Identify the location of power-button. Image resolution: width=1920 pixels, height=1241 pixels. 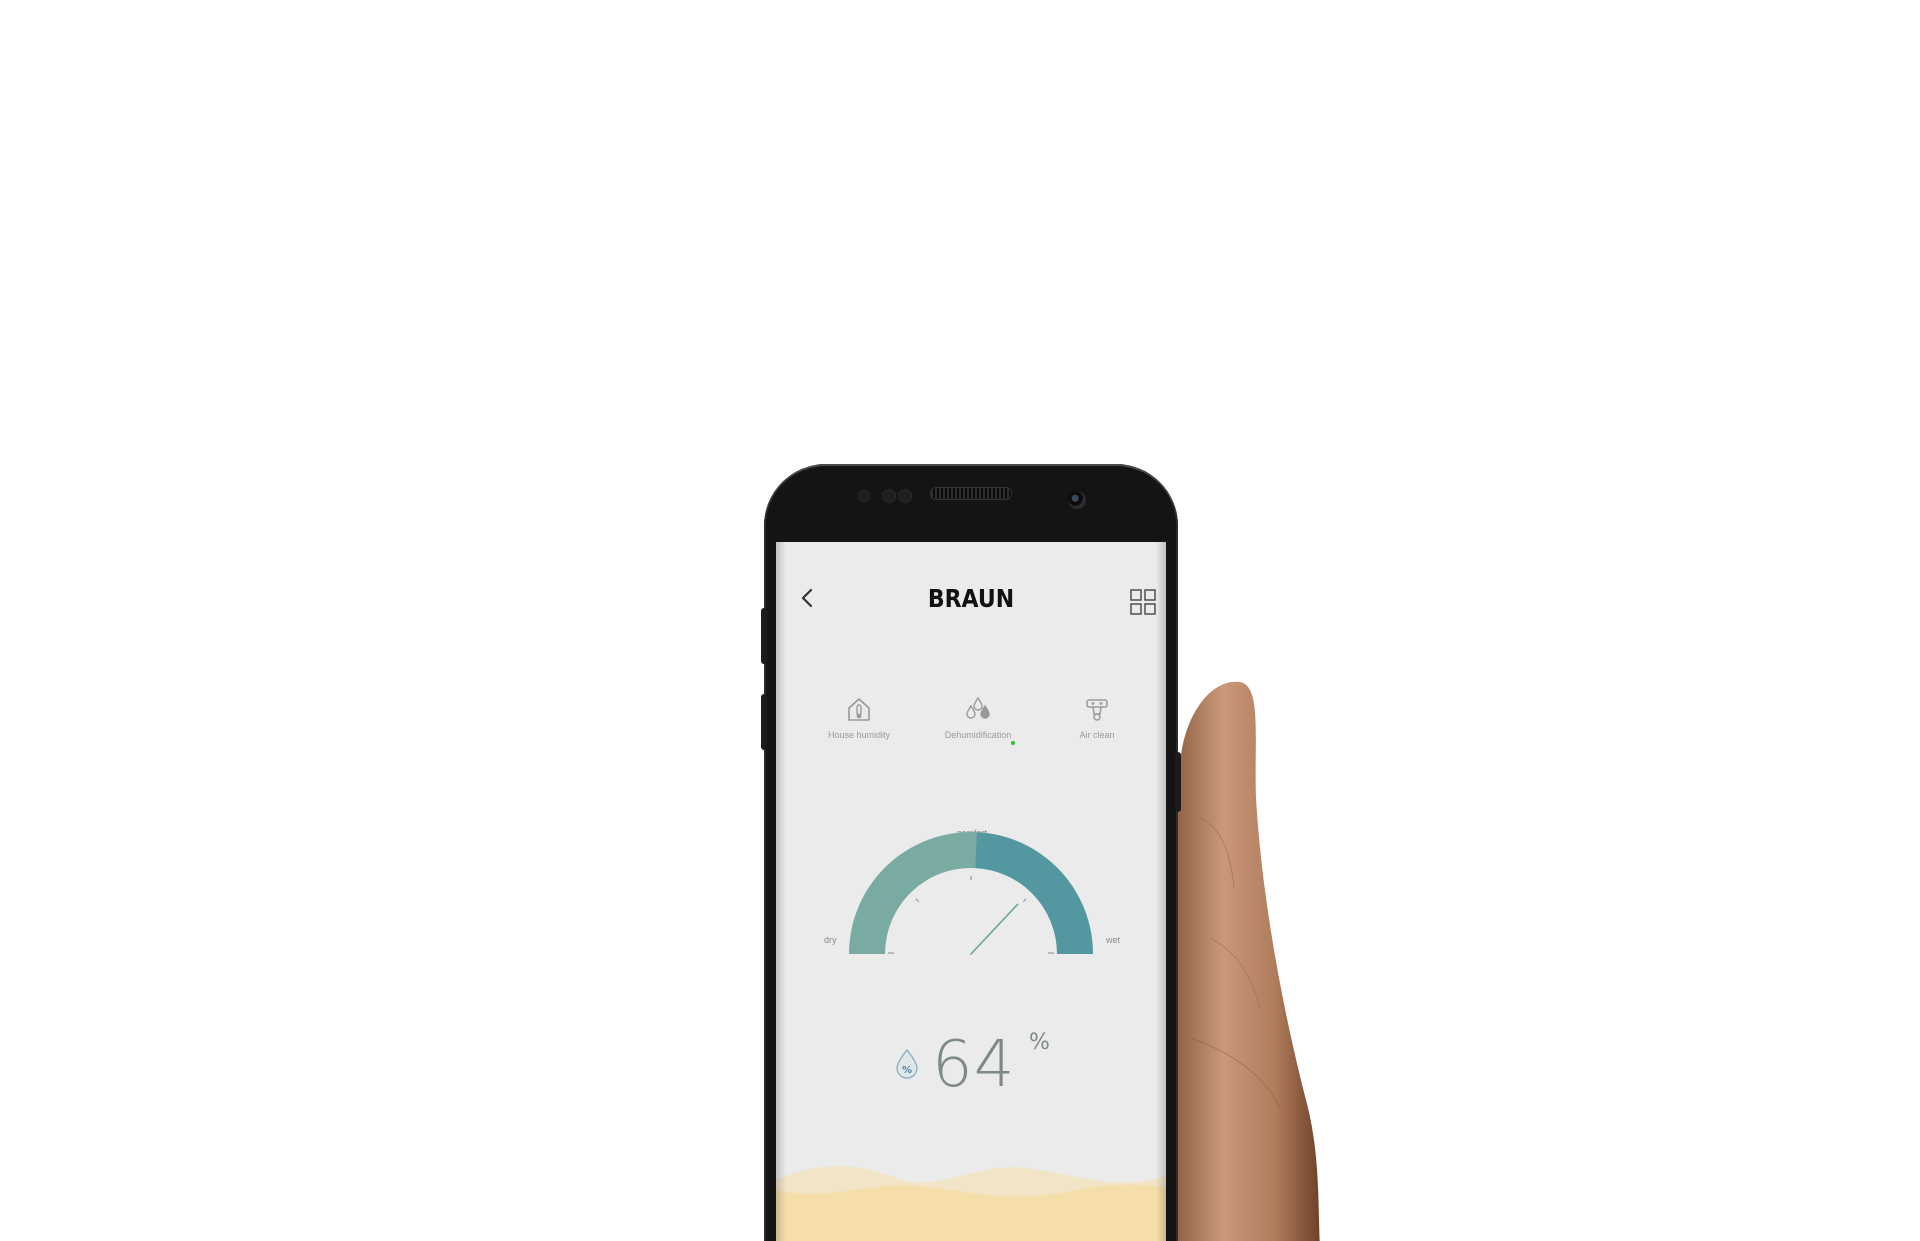
(1178, 782).